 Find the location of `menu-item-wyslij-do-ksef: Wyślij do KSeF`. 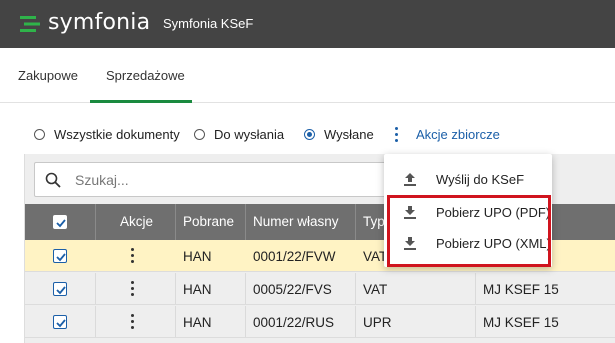

menu-item-wyslij-do-ksef: Wyślij do KSeF is located at coordinates (468, 179).